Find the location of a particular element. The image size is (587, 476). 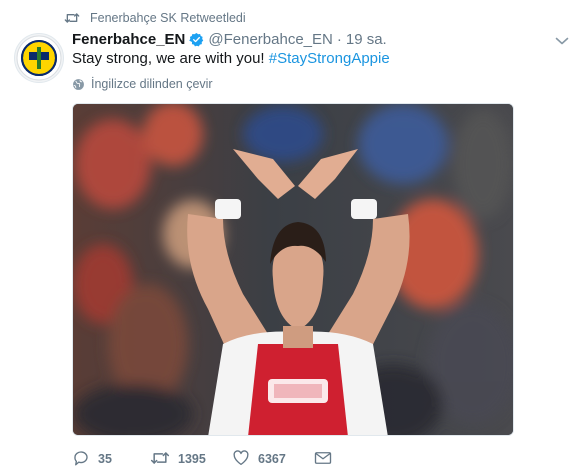

heart-icon is located at coordinates (241, 459).